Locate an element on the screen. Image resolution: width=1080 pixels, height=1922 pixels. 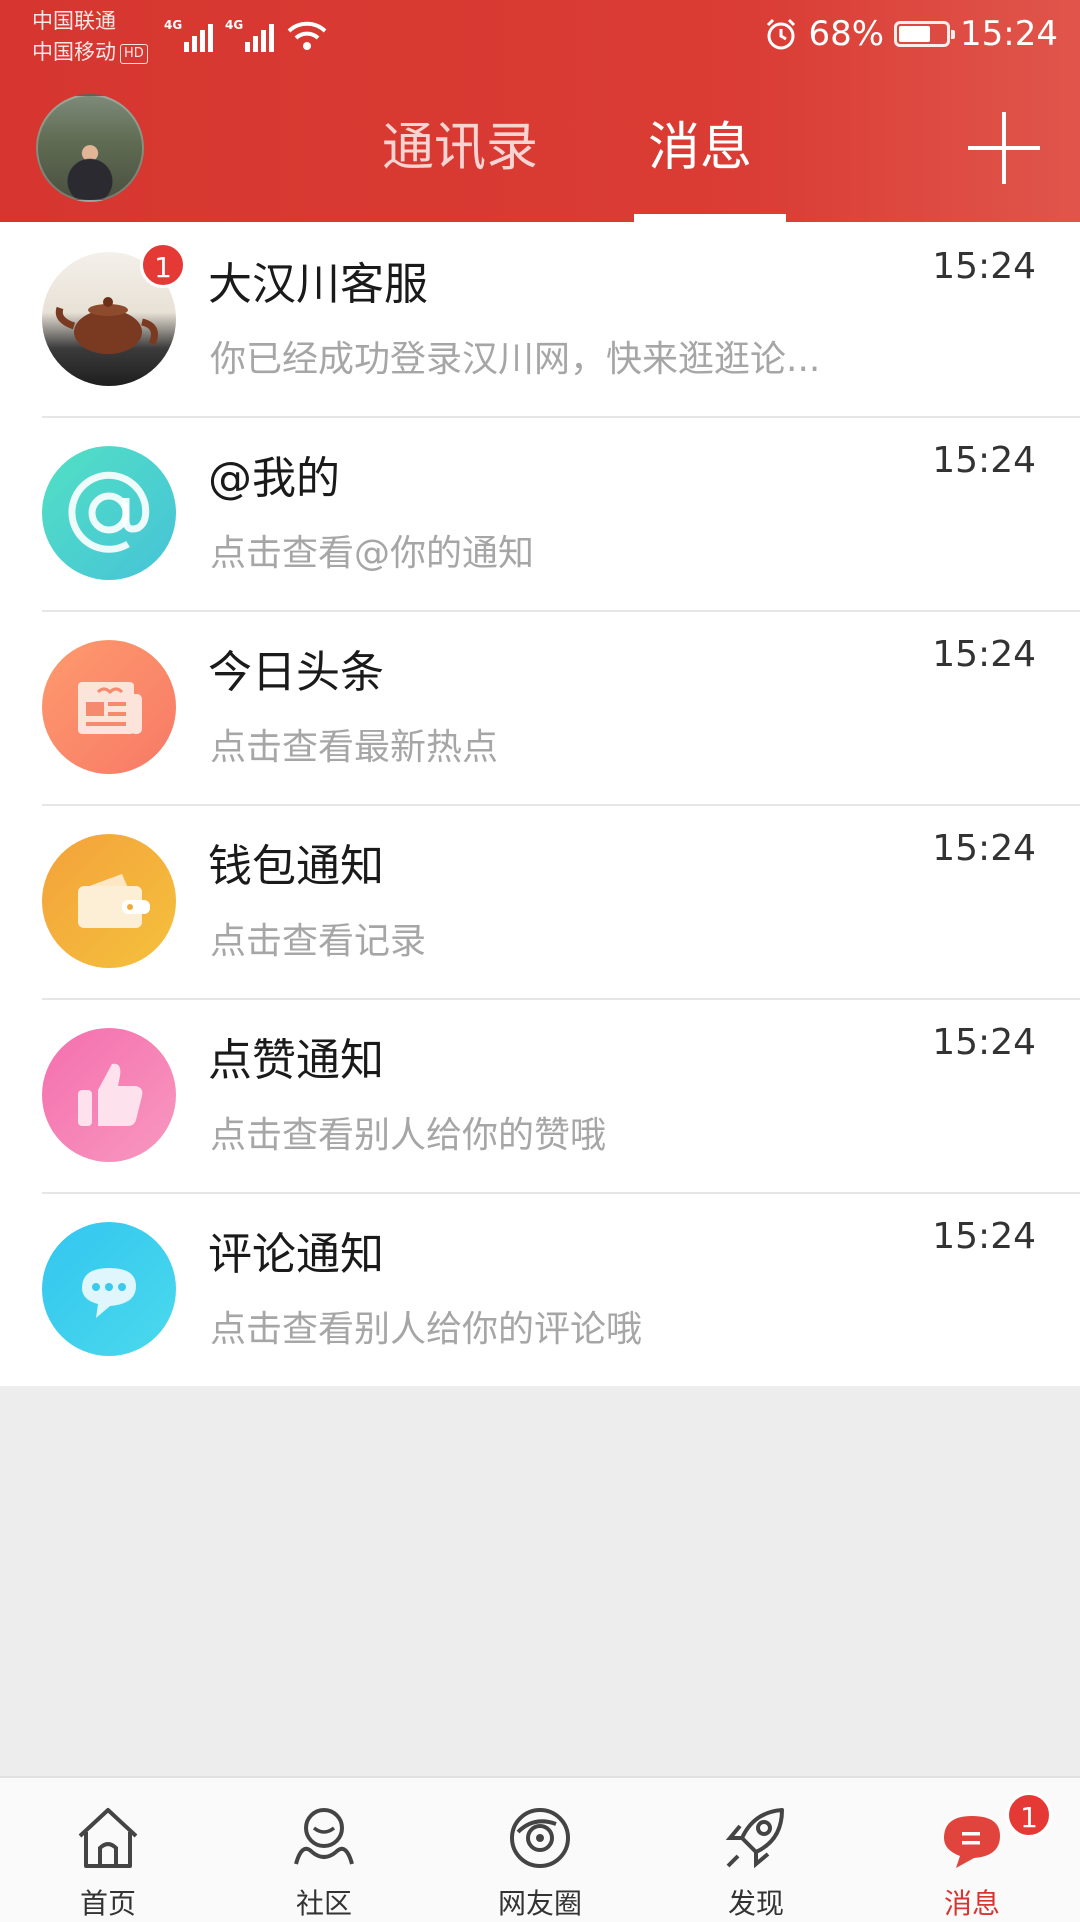
home-icon is located at coordinates (108, 1838).